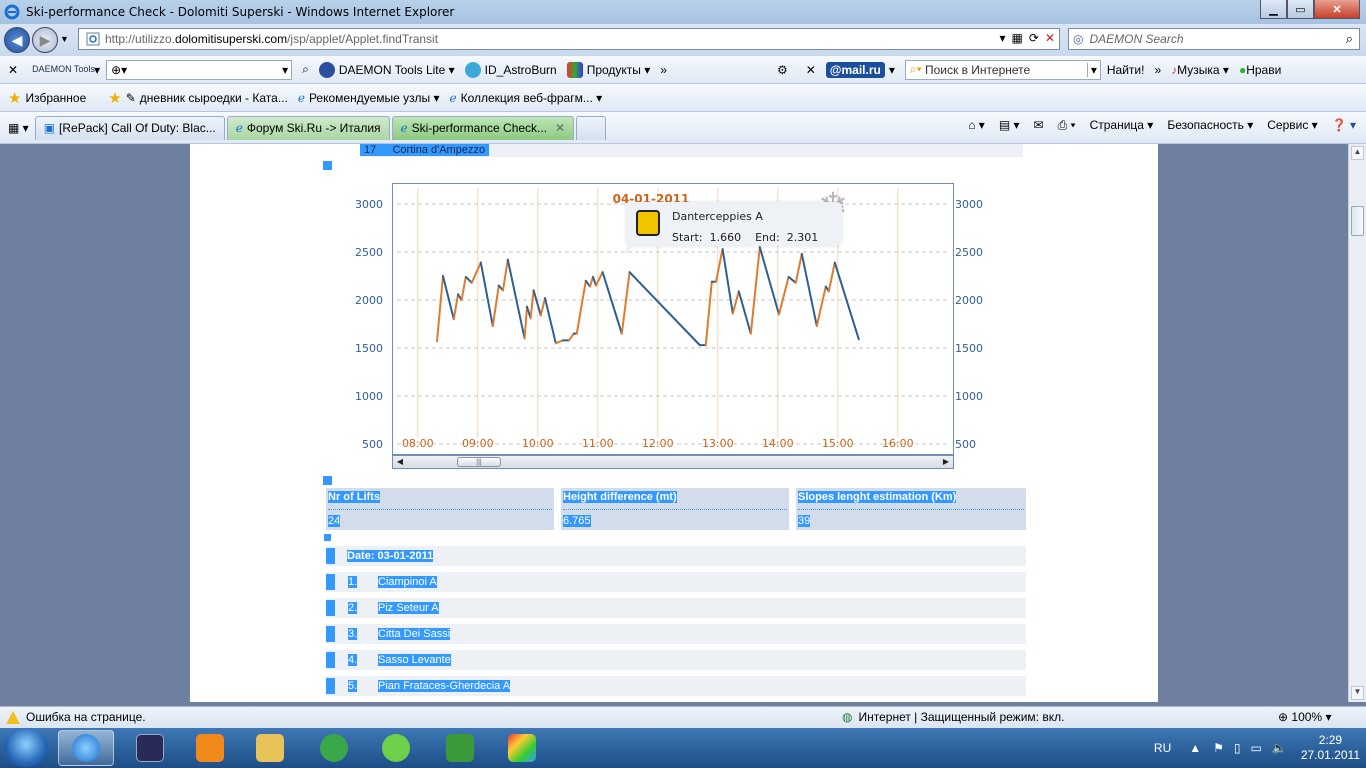 Image resolution: width=1366 pixels, height=768 pixels. I want to click on chart-scrollbar: ◀ ||| ▶, so click(673, 462).